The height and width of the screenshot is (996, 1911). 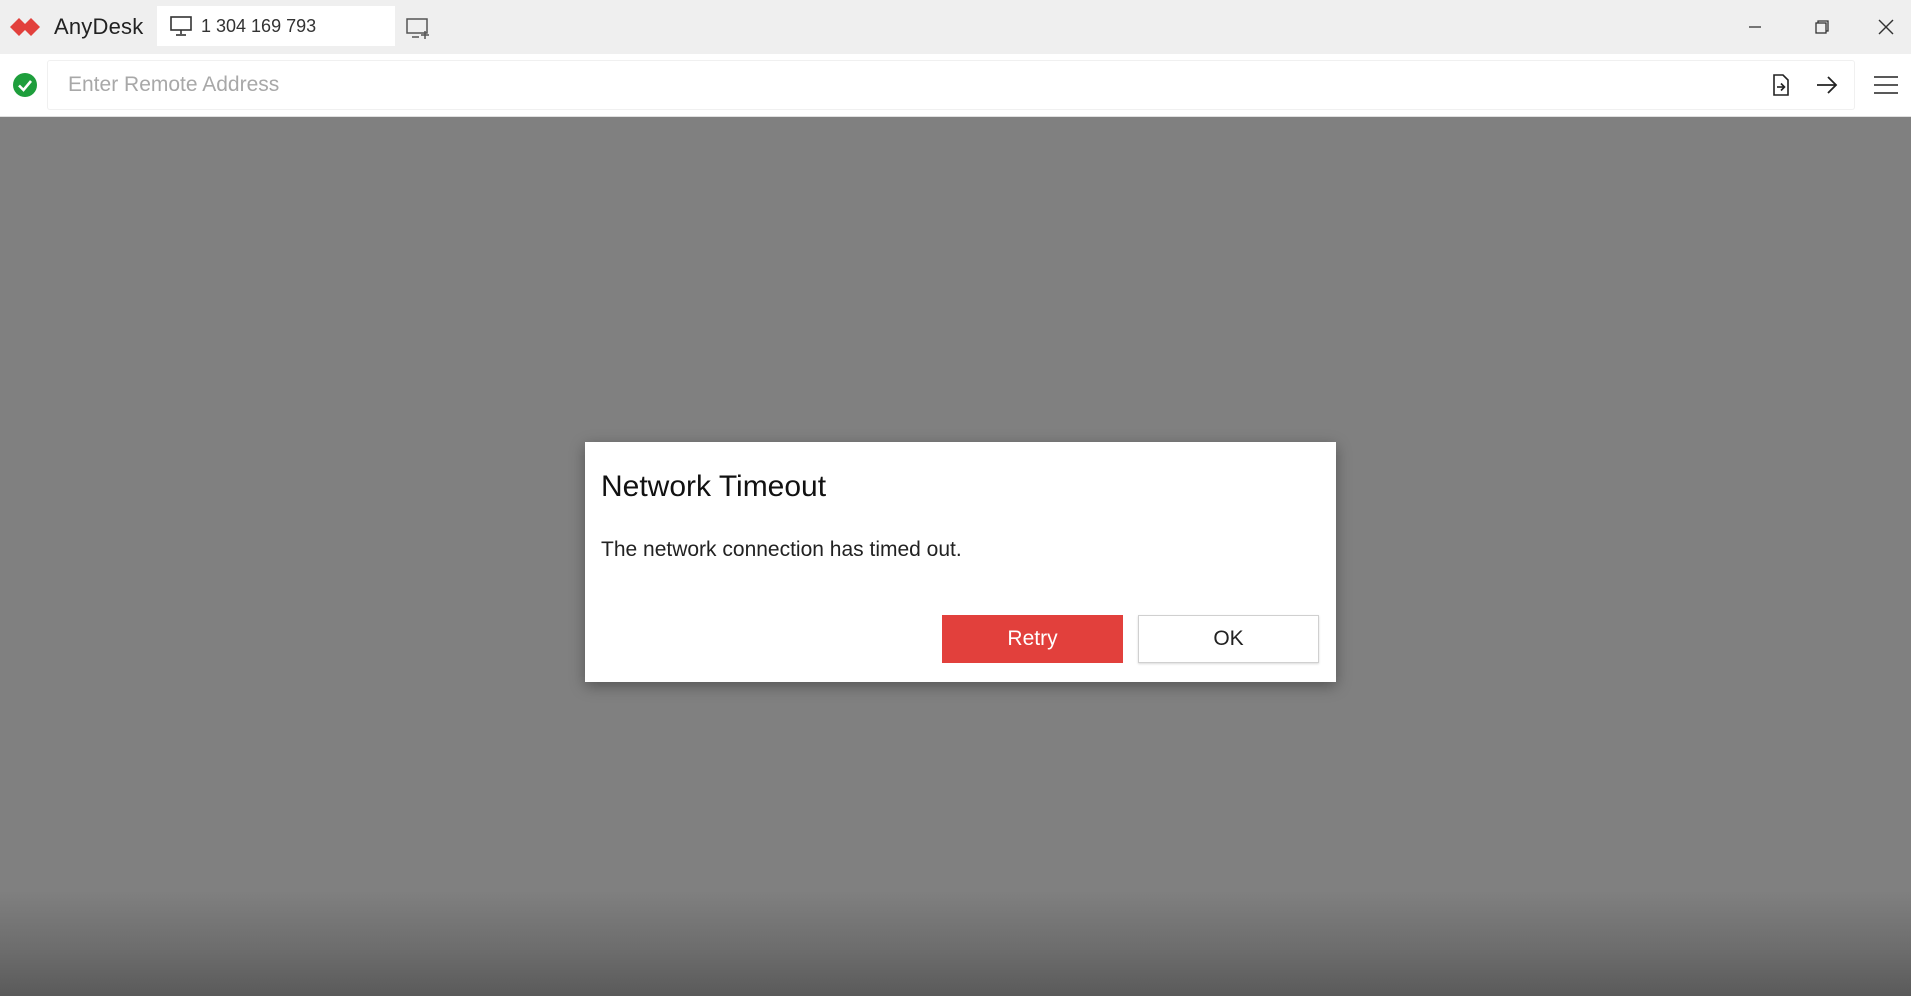 I want to click on minimize-button, so click(x=1755, y=27).